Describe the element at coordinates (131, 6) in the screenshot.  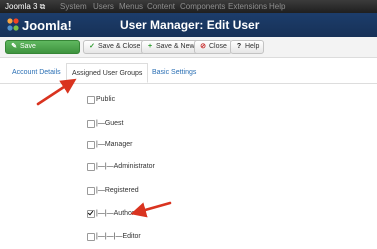
I see `menu-menus: Menus` at that location.